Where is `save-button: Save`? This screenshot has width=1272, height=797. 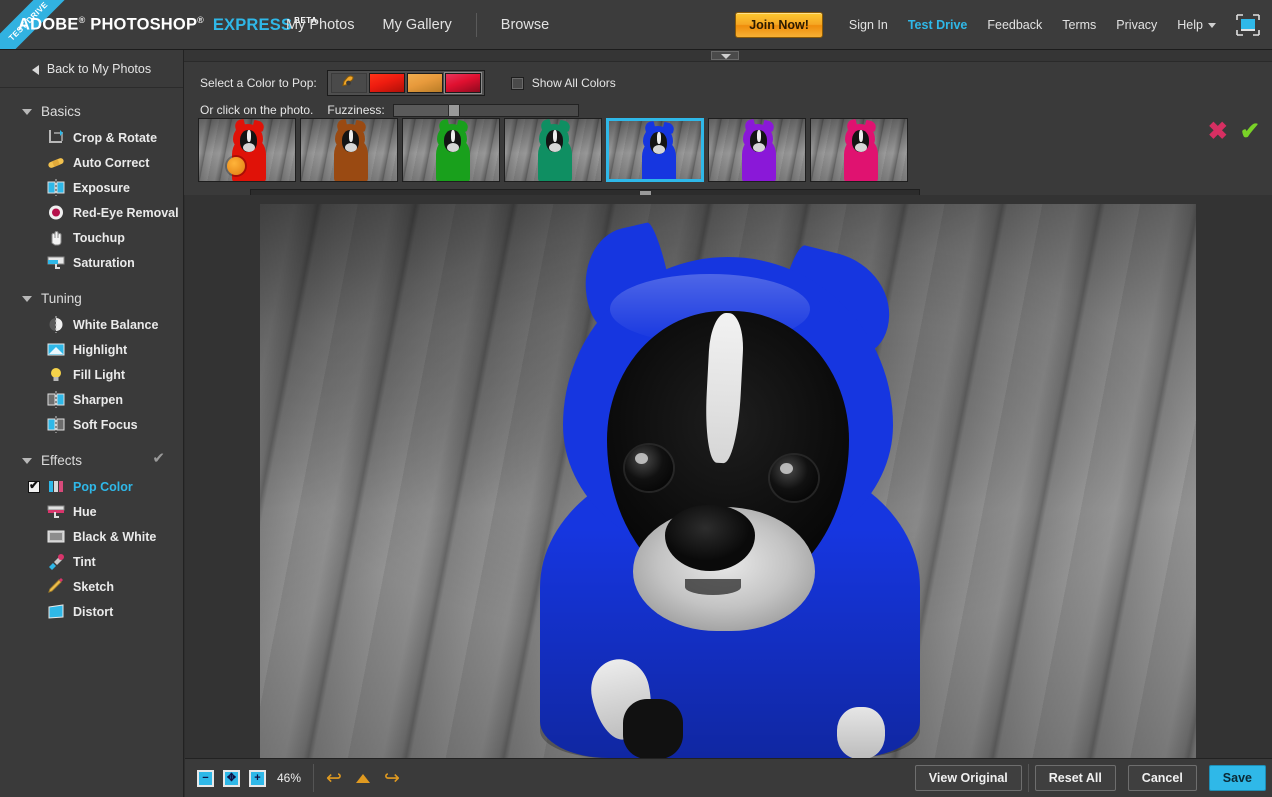
save-button: Save is located at coordinates (1237, 778).